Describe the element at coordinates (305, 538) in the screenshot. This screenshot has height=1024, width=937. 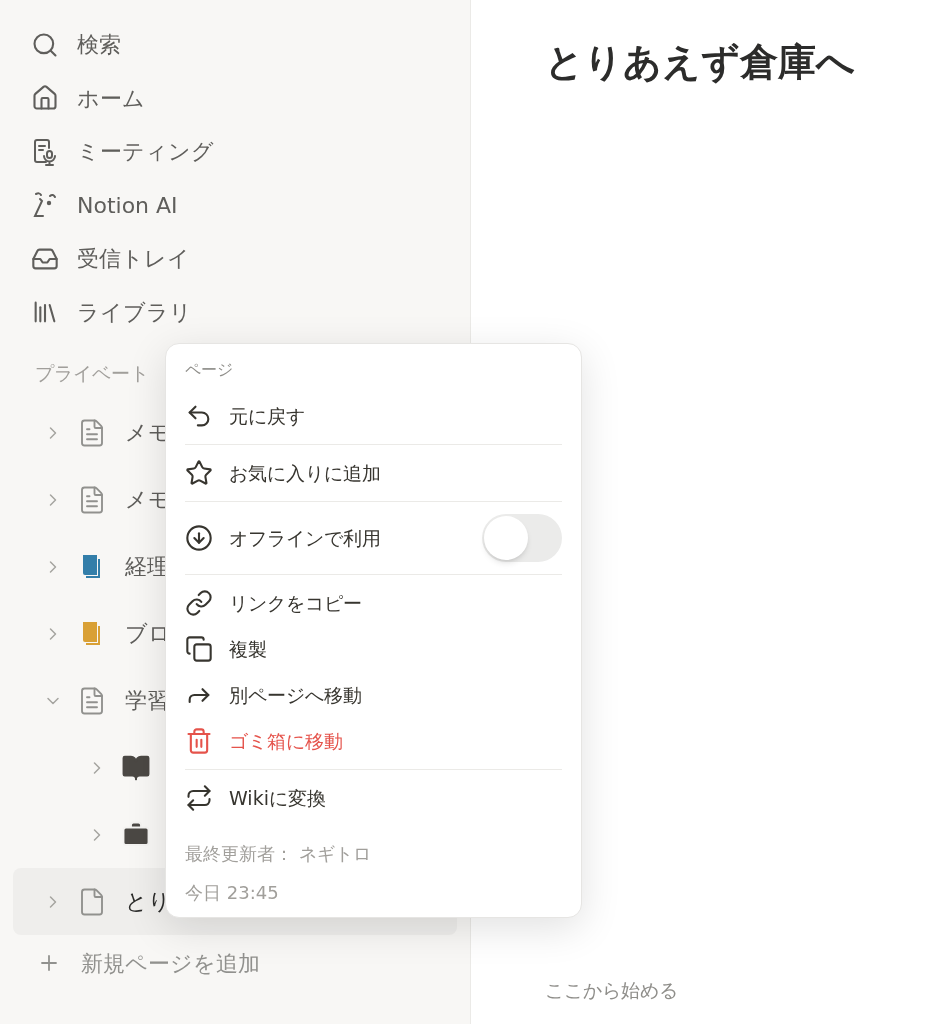
I see `menu-item-label: オフラインで利用` at that location.